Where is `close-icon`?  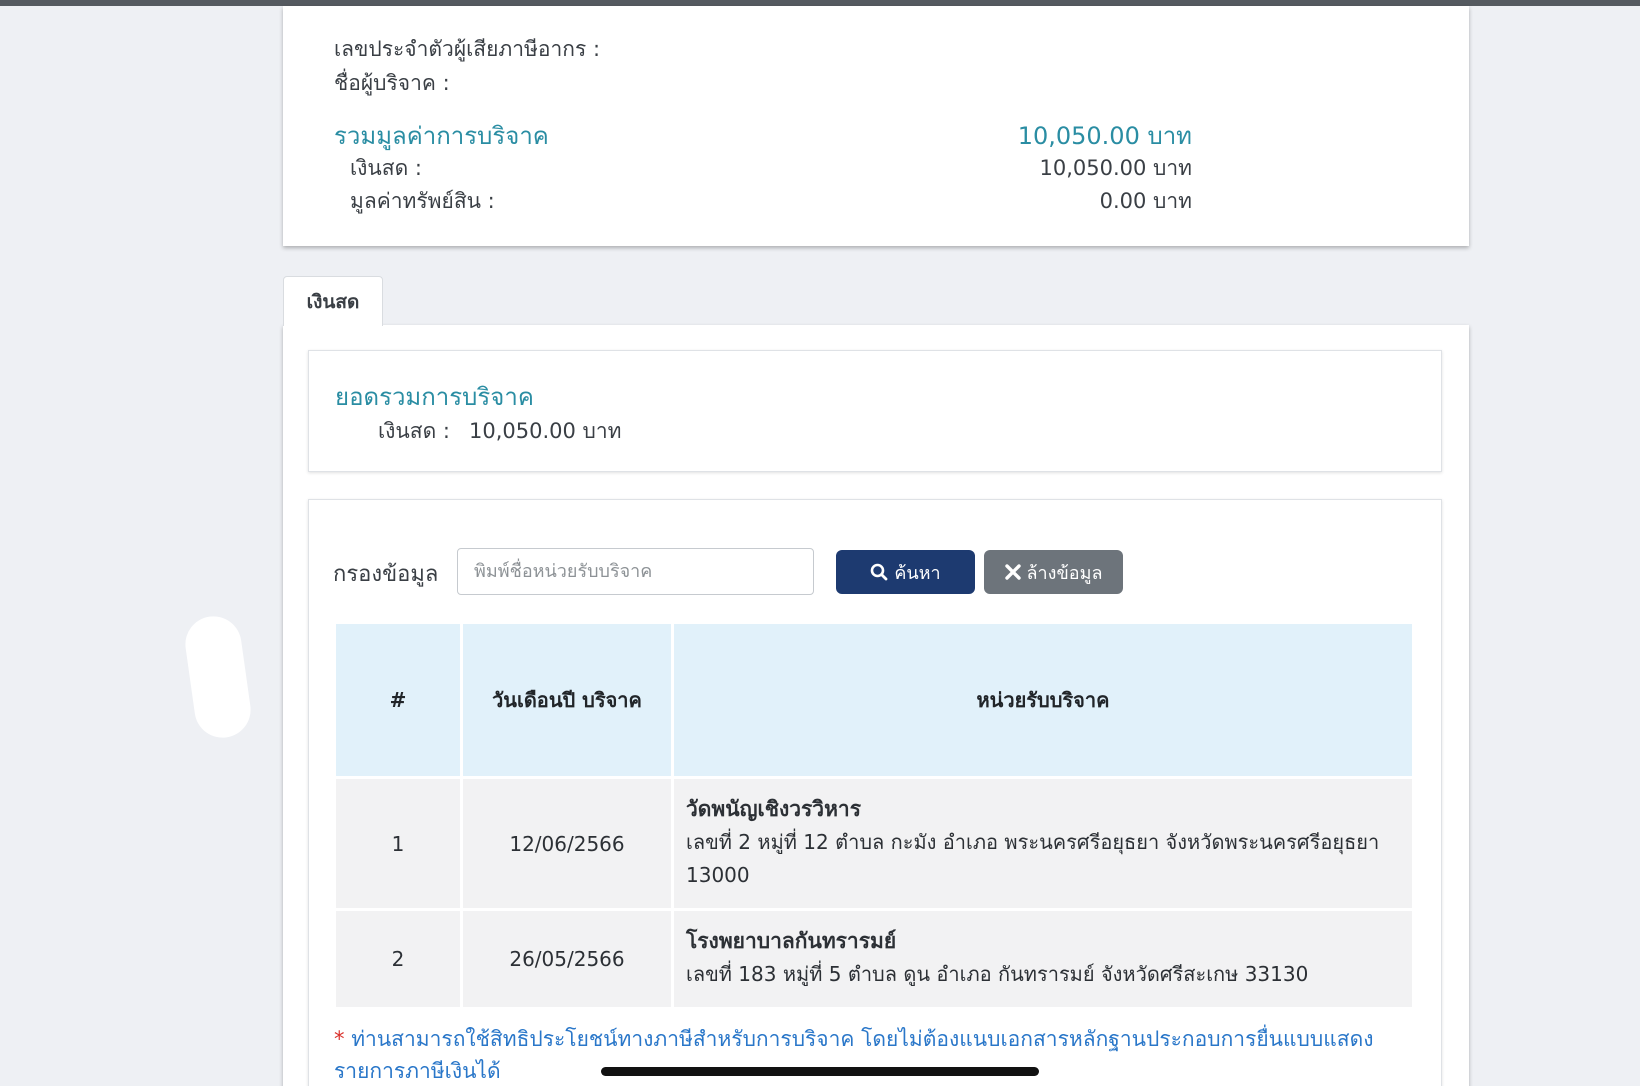
close-icon is located at coordinates (1012, 572).